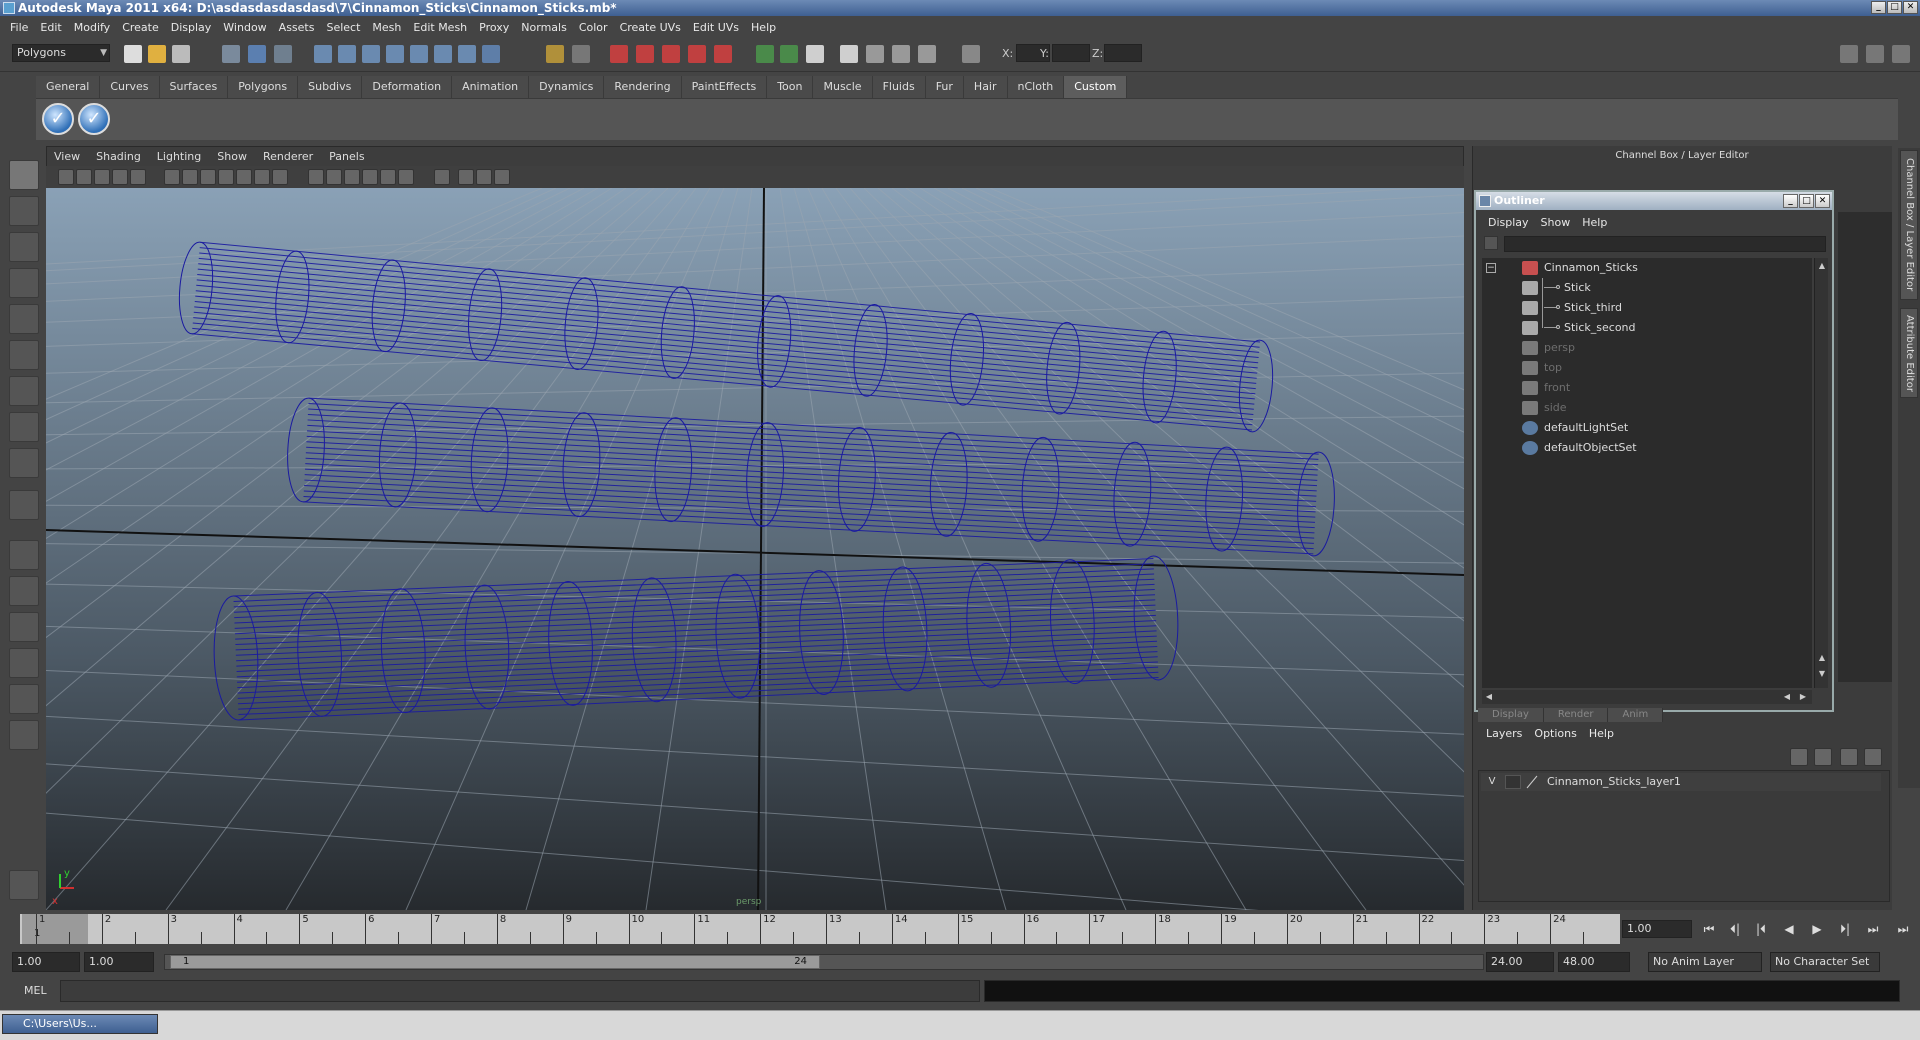 This screenshot has width=1920, height=1040. Describe the element at coordinates (1491, 268) in the screenshot. I see `collapse-icon: −` at that location.